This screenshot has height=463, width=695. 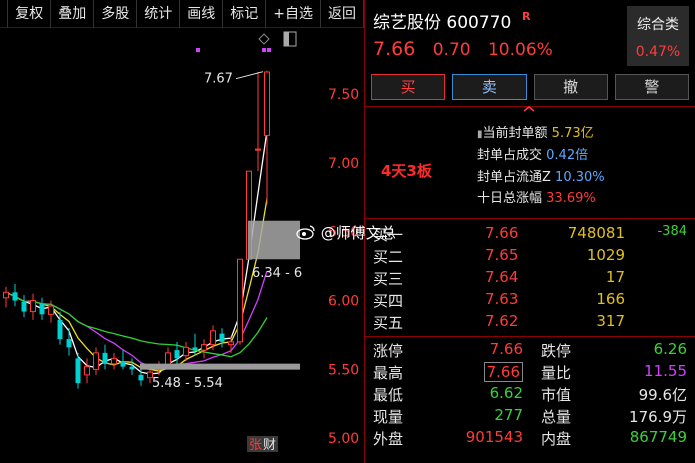 What do you see at coordinates (394, 49) in the screenshot?
I see `last-price: 7.66` at bounding box center [394, 49].